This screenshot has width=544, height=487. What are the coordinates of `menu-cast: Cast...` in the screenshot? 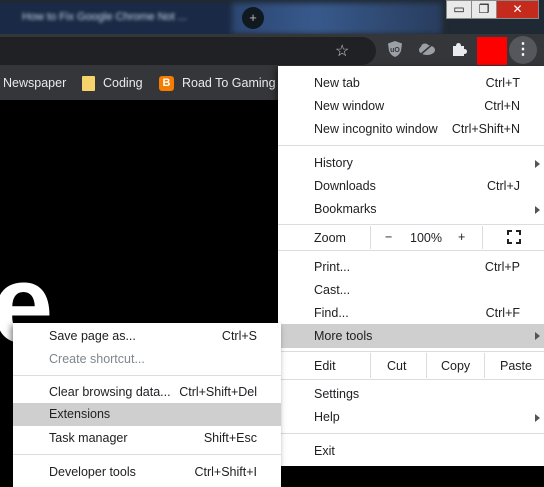 It's located at (411, 290).